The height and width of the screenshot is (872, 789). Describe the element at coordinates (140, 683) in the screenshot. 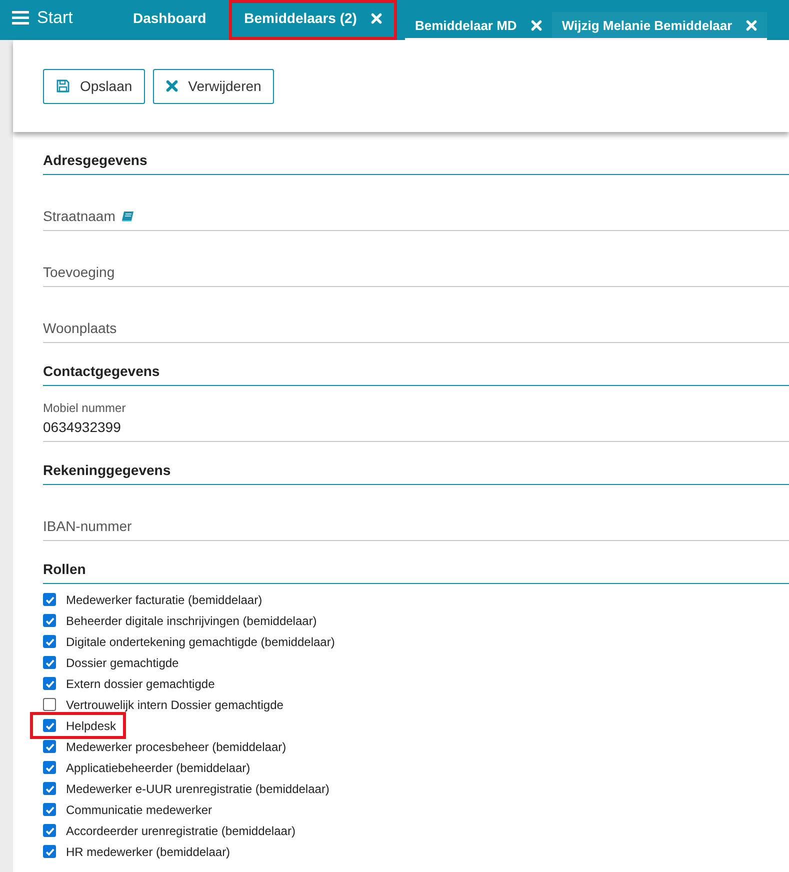

I see `checkbox-label: Extern dossier gemachtigde` at that location.